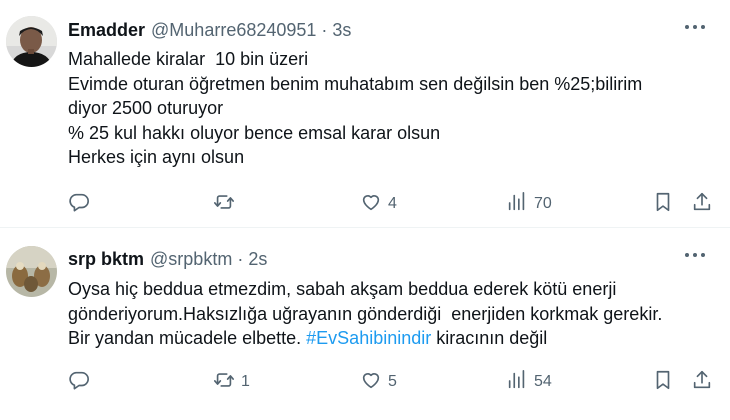 The height and width of the screenshot is (420, 730). Describe the element at coordinates (233, 30) in the screenshot. I see `user-handle: @Muharre68240951` at that location.